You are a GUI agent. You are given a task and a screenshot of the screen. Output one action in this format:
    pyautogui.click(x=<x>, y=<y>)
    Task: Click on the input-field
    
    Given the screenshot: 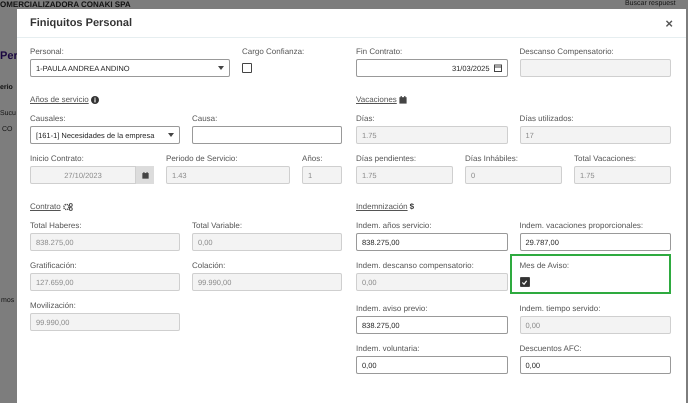 What is the action you would take?
    pyautogui.click(x=267, y=135)
    